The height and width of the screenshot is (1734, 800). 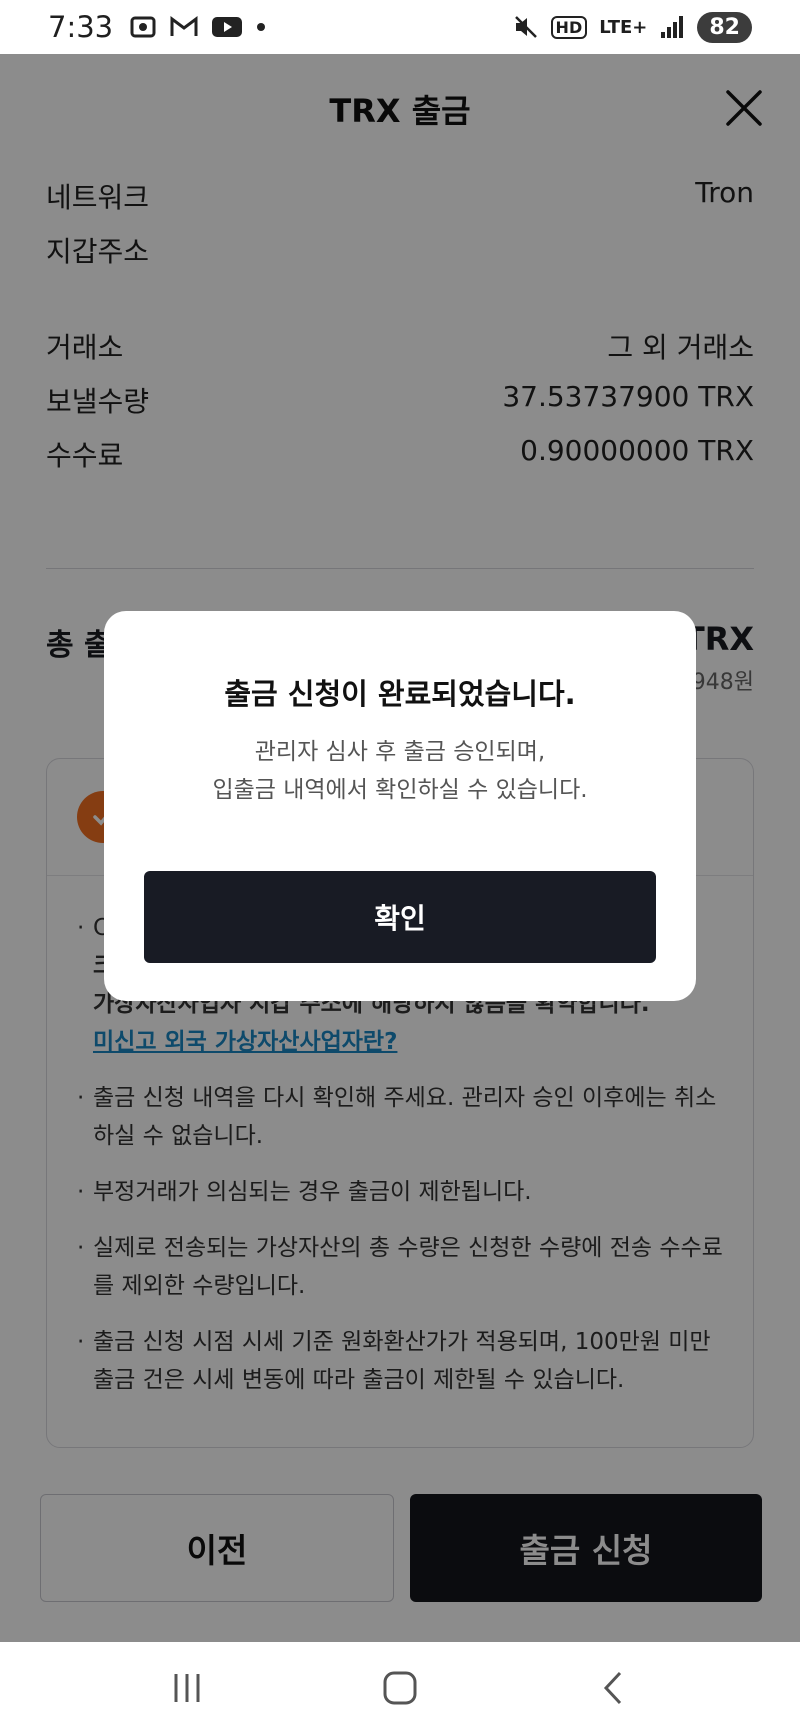 What do you see at coordinates (400, 694) in the screenshot?
I see `dialog-title: 출금 신청이 완료되었습니다.` at bounding box center [400, 694].